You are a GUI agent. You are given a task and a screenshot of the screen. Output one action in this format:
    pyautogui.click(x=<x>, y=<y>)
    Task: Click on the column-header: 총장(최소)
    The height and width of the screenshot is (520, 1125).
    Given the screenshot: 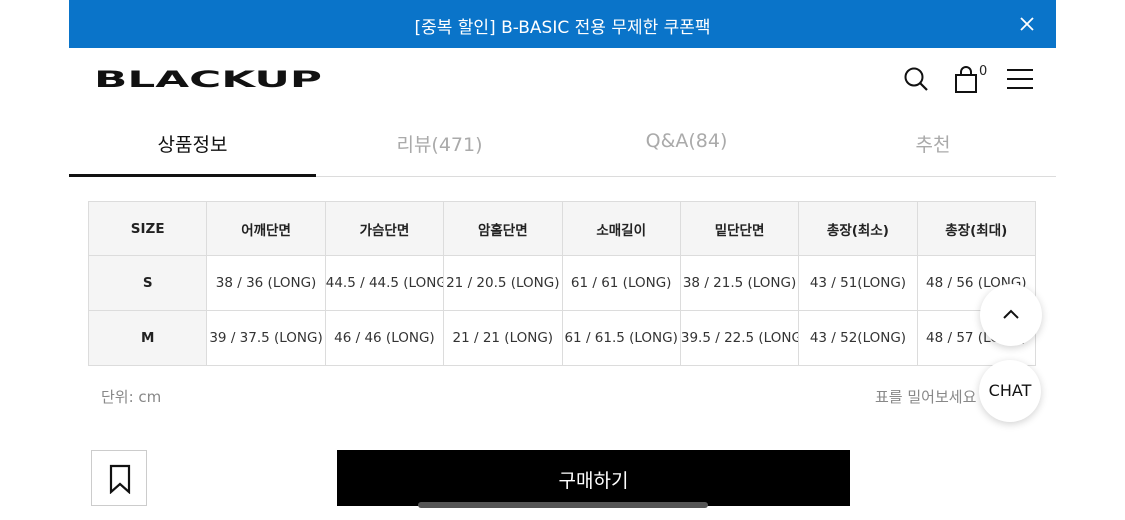 What is the action you would take?
    pyautogui.click(x=858, y=228)
    